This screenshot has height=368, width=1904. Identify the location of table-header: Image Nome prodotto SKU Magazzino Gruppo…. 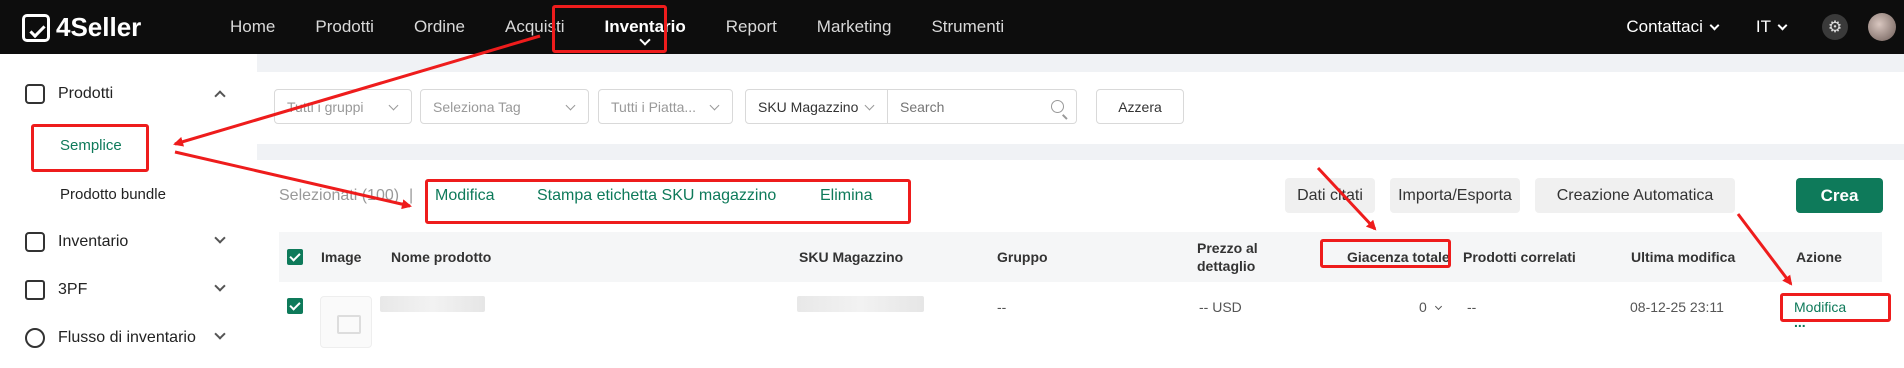
(1080, 257).